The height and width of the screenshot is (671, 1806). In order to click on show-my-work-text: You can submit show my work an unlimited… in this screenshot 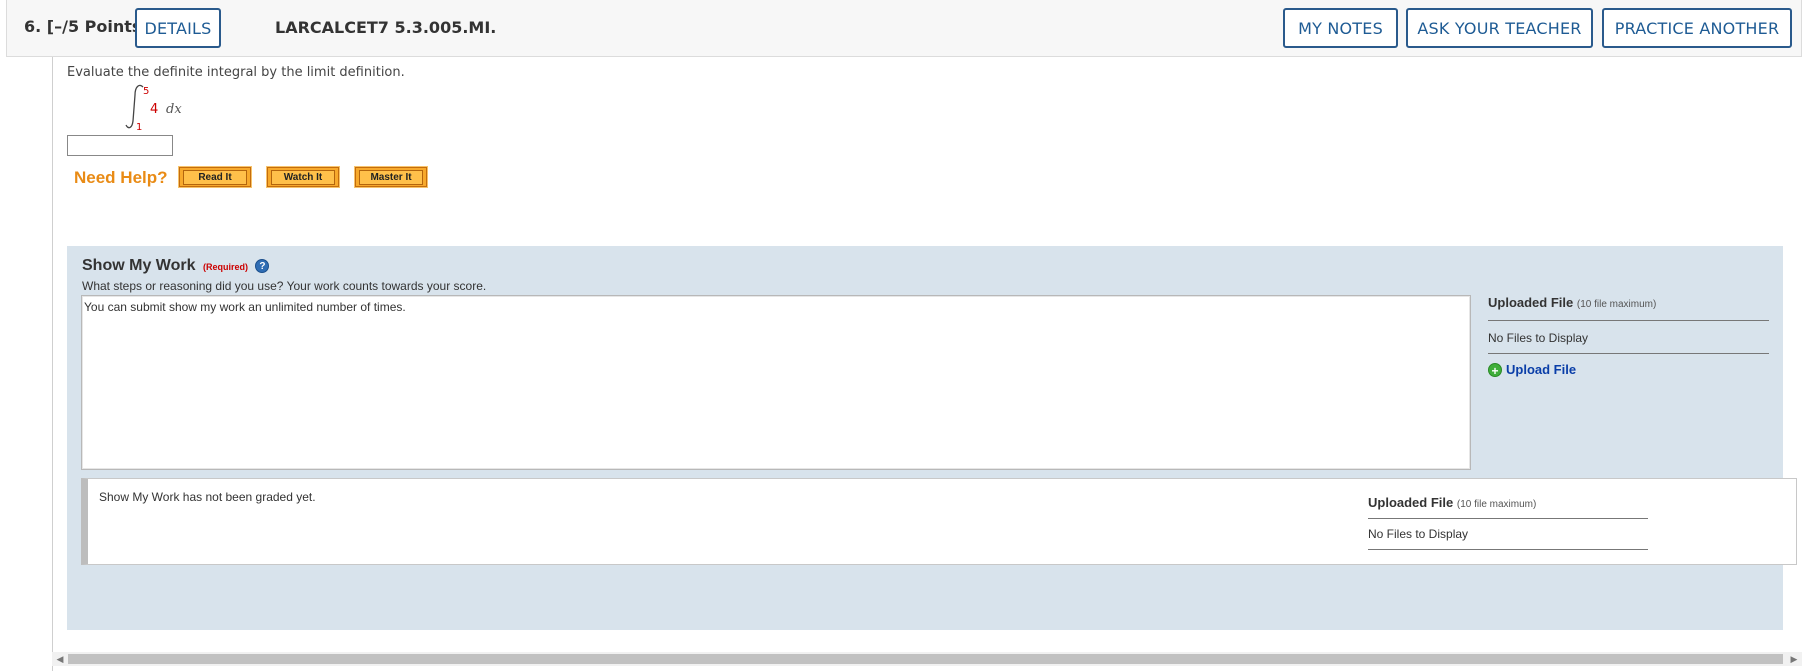, I will do `click(245, 307)`.